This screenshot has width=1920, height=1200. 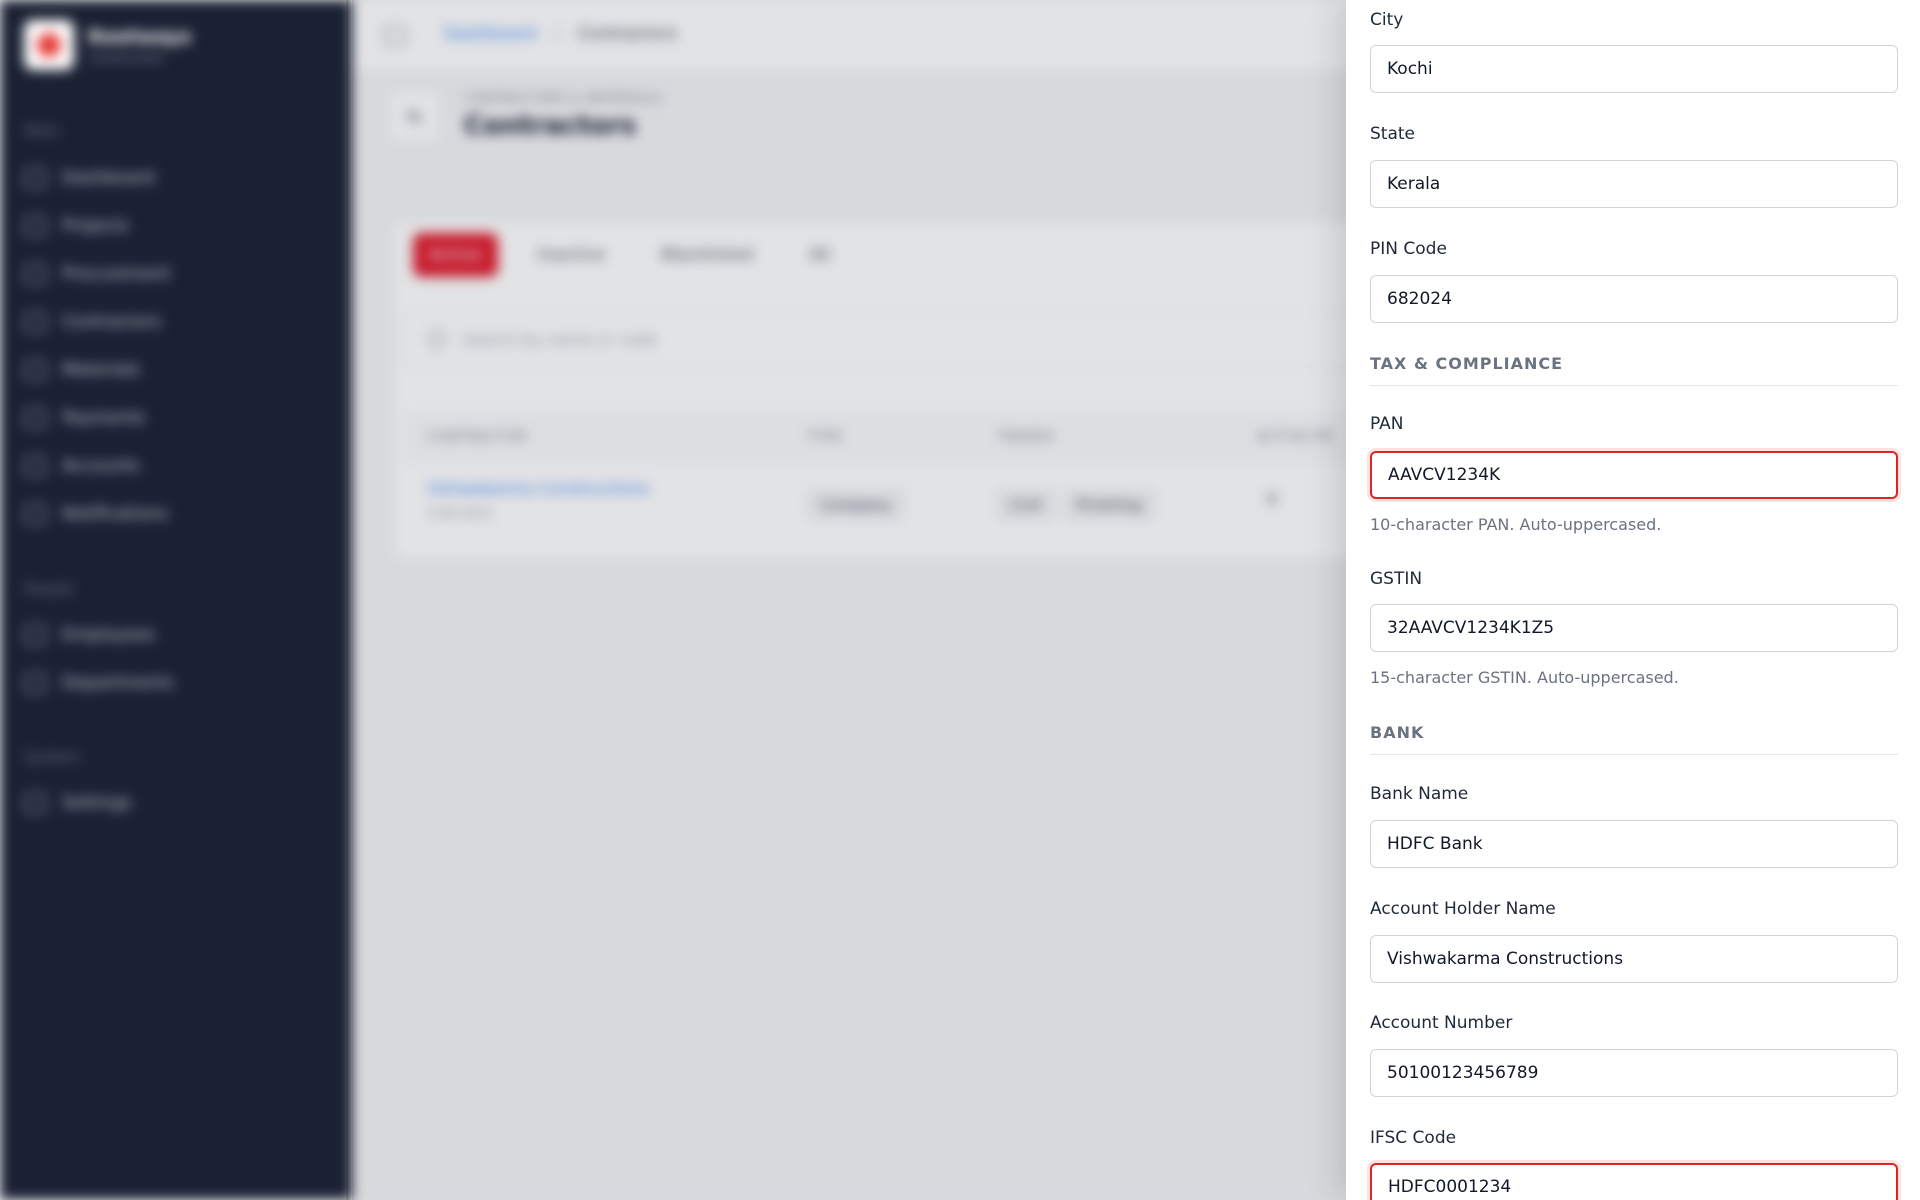 What do you see at coordinates (49, 45) in the screenshot?
I see `brand-logo` at bounding box center [49, 45].